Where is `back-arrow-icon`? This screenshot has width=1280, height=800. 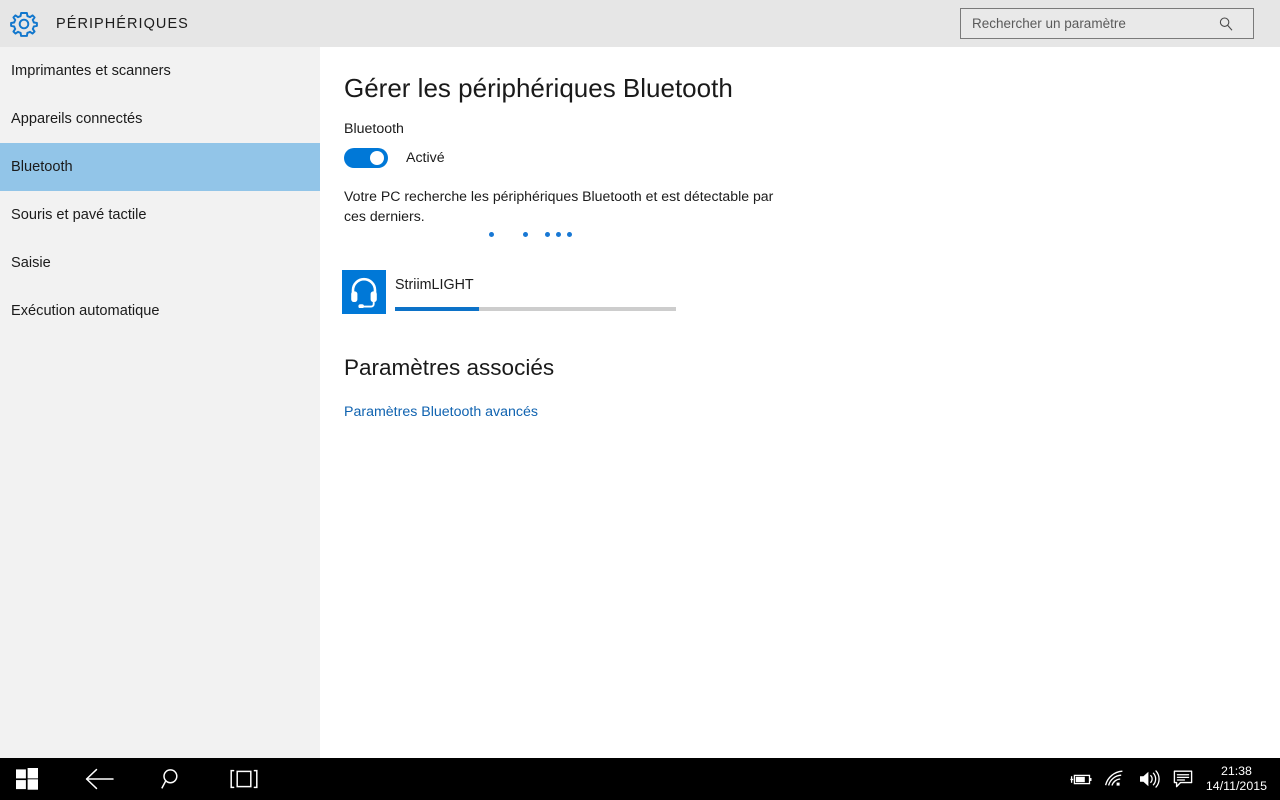
back-arrow-icon is located at coordinates (99, 779).